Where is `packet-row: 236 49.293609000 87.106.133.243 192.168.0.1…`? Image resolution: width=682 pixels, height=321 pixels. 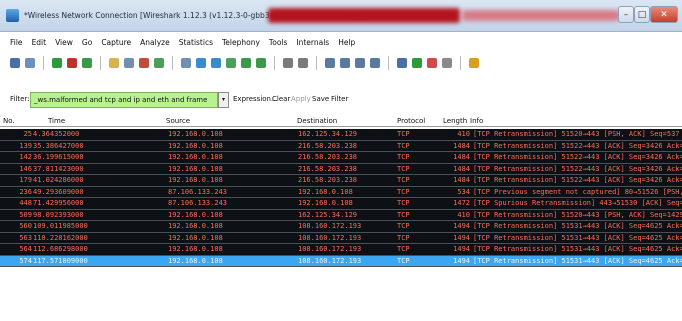
packet-row: 236 49.293609000 87.106.133.243 192.168.0.1… is located at coordinates (341, 192).